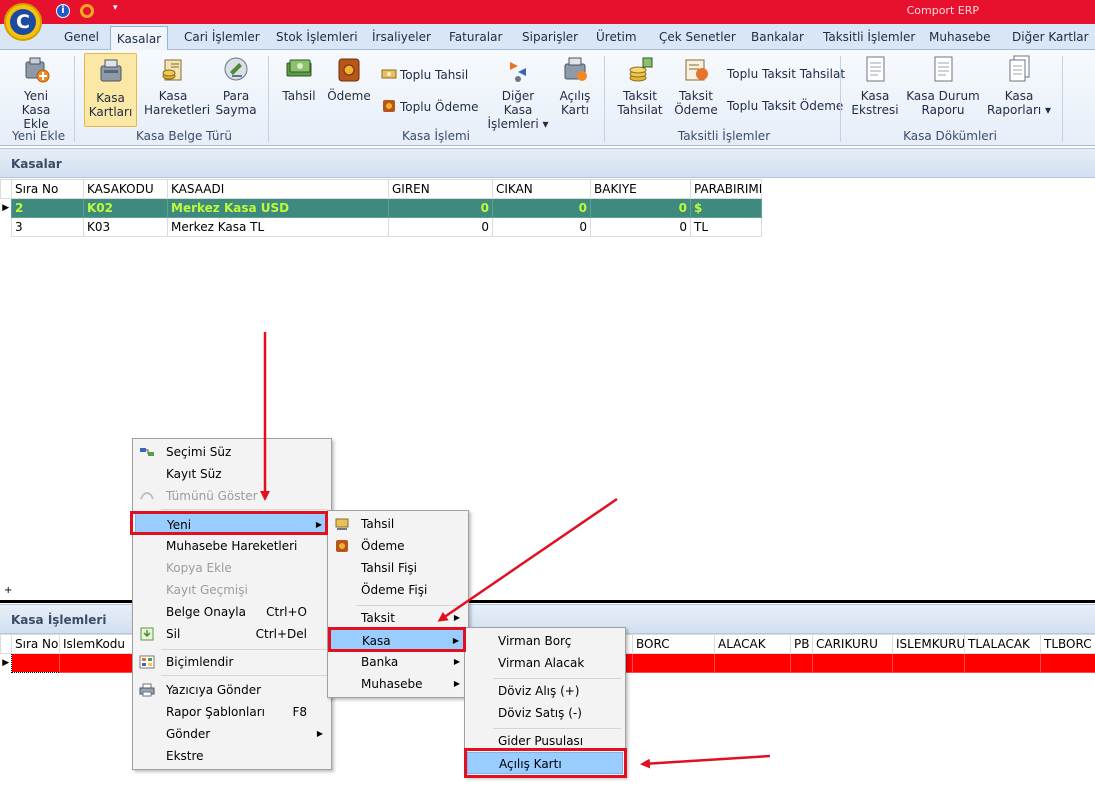 This screenshot has width=1095, height=806. I want to click on cell-alacak, so click(752, 663).